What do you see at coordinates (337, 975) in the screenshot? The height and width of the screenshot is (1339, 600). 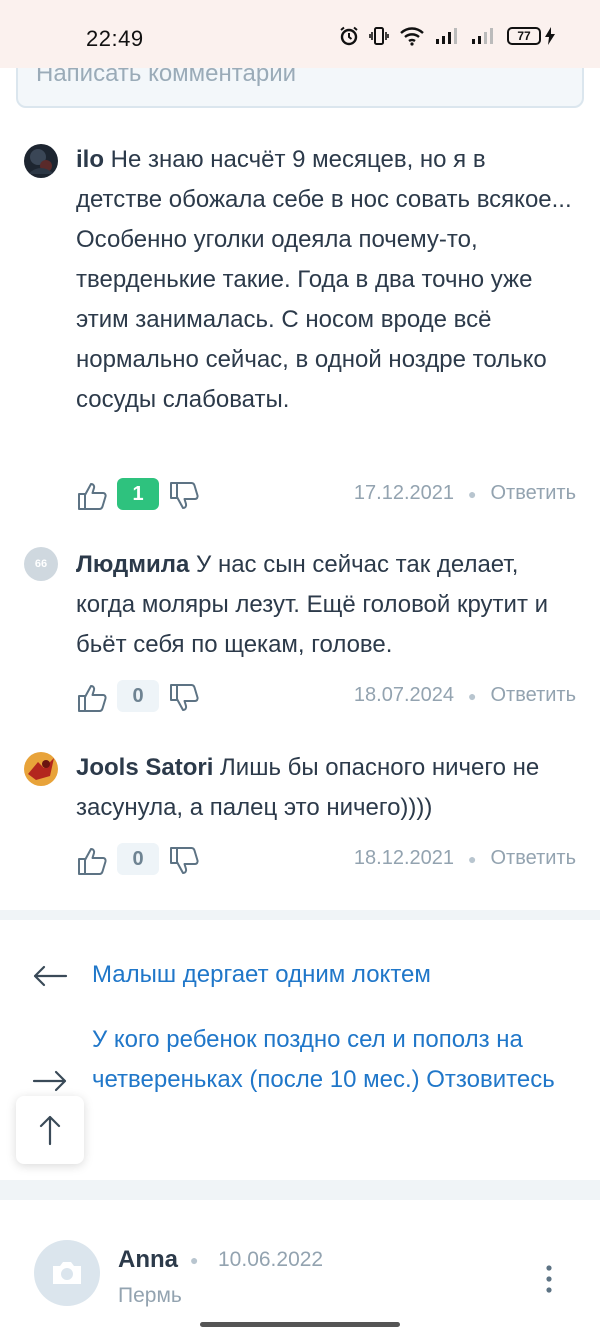 I see `prev-article-link: Малыш дергает одним локтем` at bounding box center [337, 975].